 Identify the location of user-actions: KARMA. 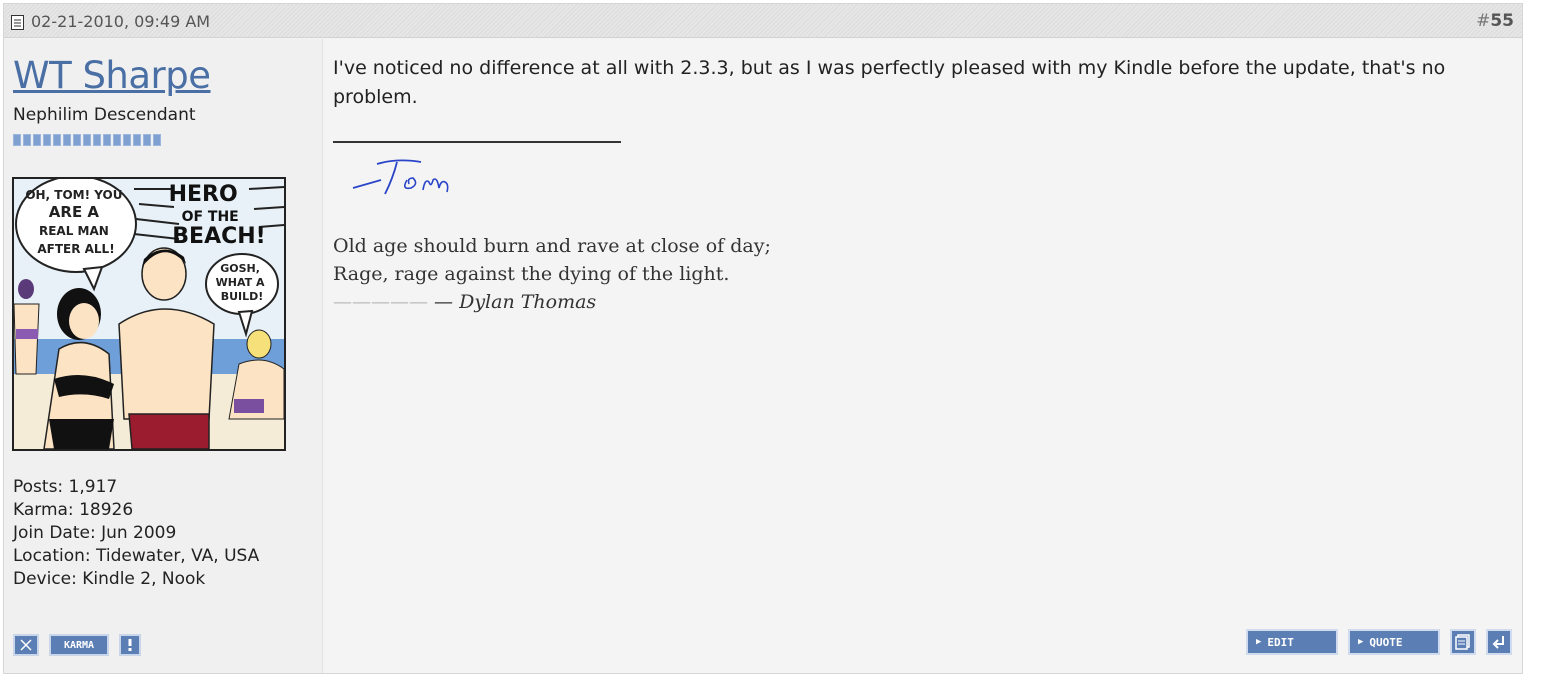
(77, 645).